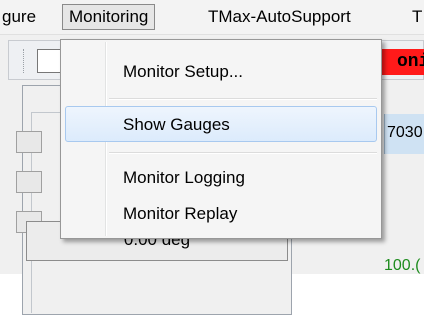 This screenshot has width=424, height=315. What do you see at coordinates (180, 213) in the screenshot?
I see `menu-item-label: Monitor Replay` at bounding box center [180, 213].